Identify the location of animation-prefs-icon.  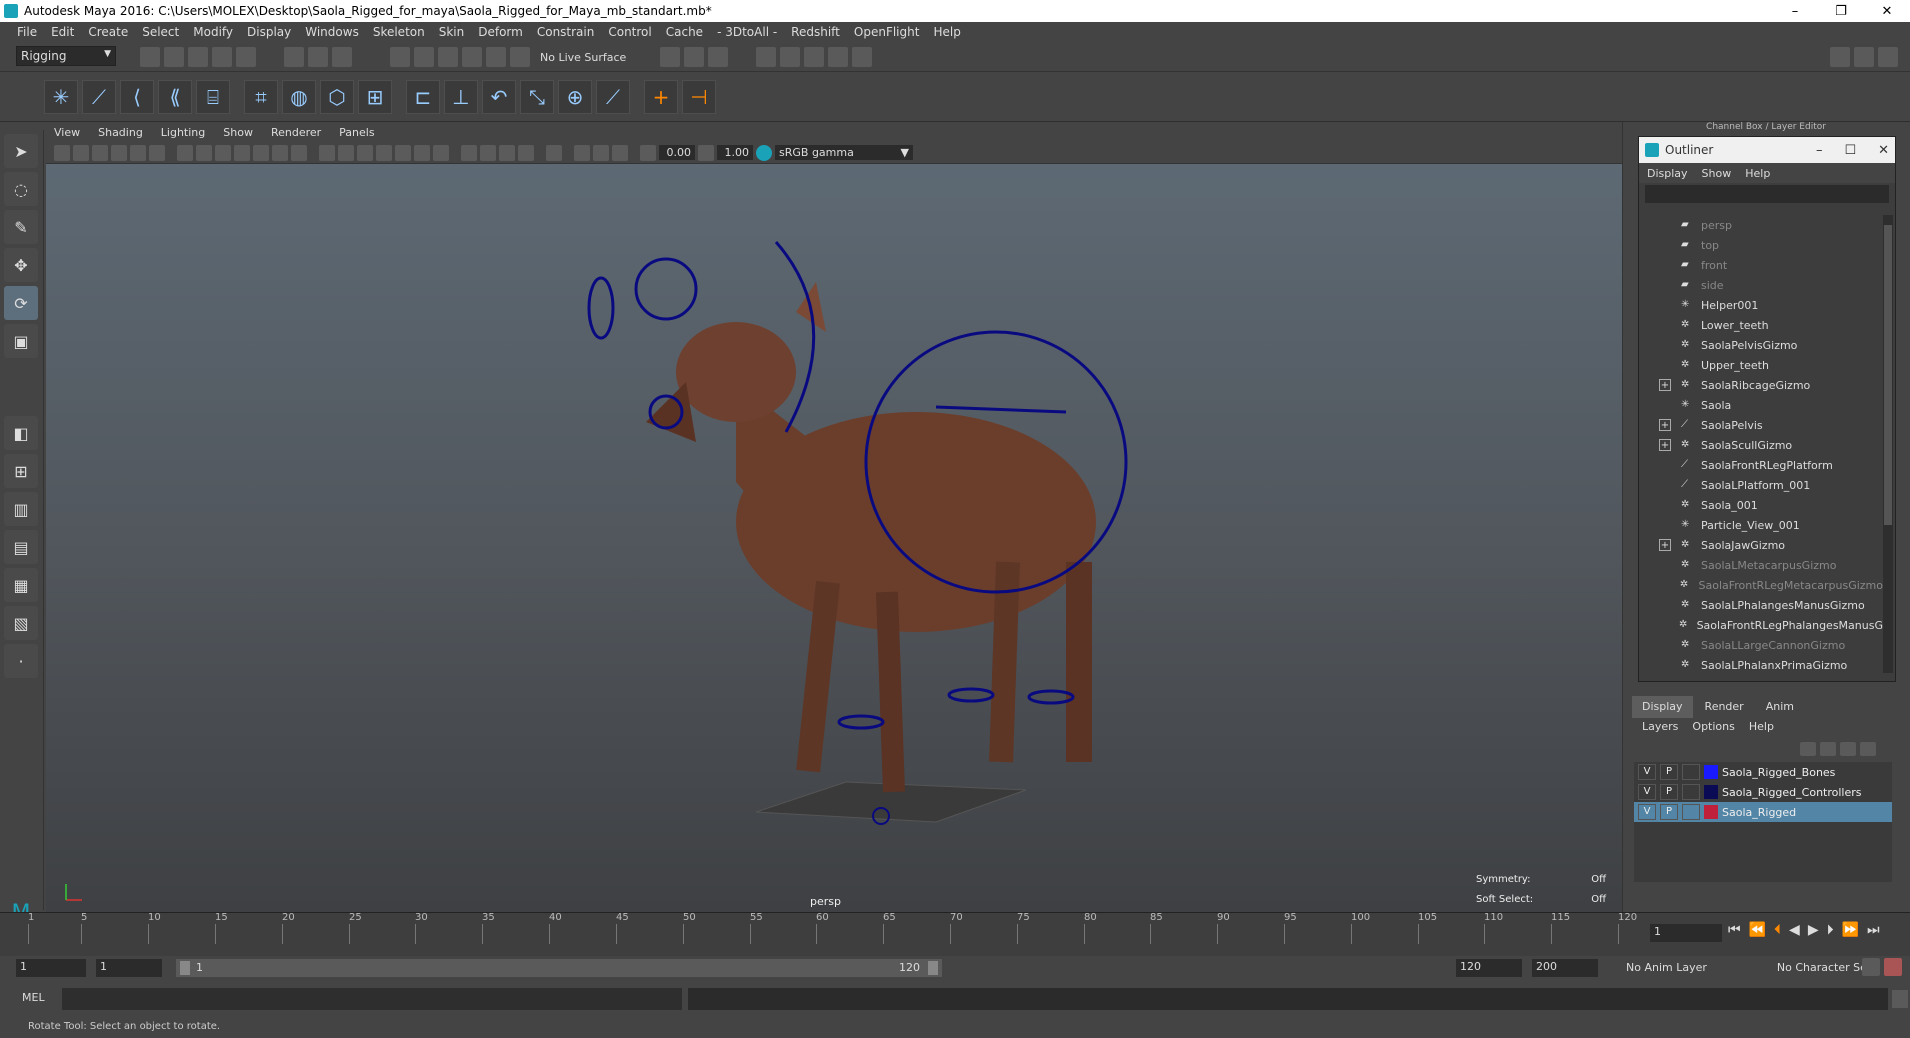
(1893, 967).